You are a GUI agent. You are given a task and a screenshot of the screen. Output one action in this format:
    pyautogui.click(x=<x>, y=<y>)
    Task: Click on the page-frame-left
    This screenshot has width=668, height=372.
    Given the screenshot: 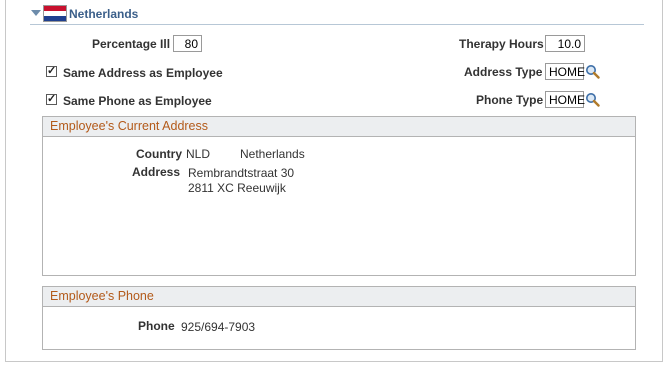 What is the action you would take?
    pyautogui.click(x=5, y=181)
    